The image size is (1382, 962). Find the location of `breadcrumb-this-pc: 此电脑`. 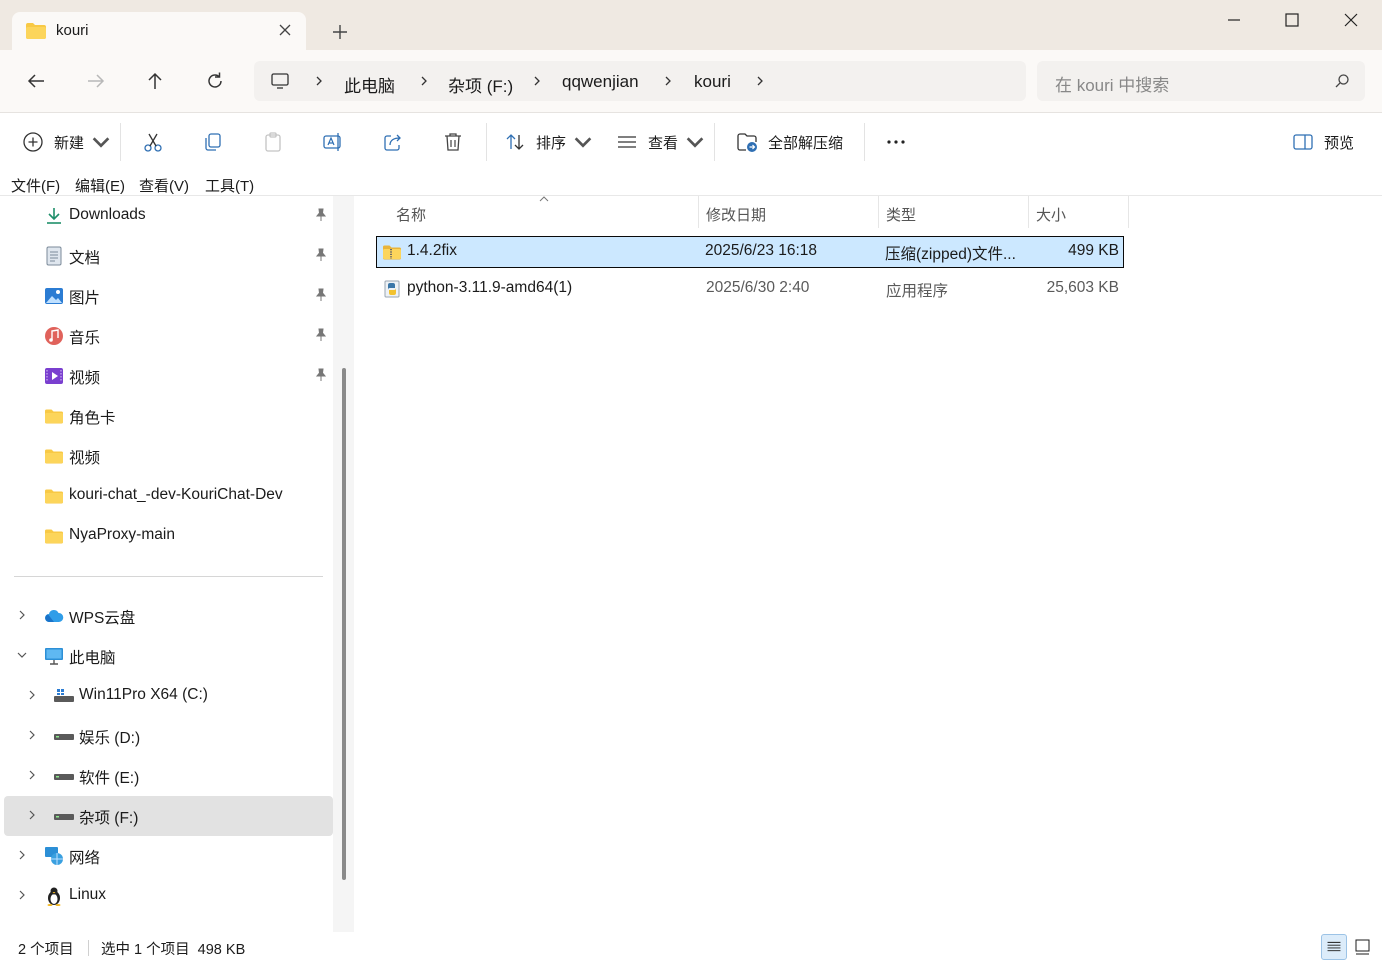

breadcrumb-this-pc: 此电脑 is located at coordinates (369, 84).